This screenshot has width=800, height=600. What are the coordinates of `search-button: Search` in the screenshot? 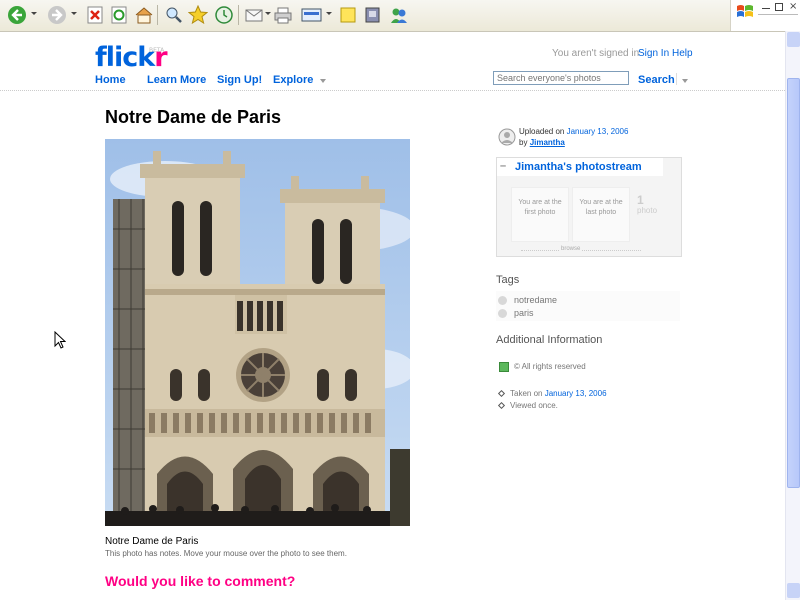 It's located at (656, 80).